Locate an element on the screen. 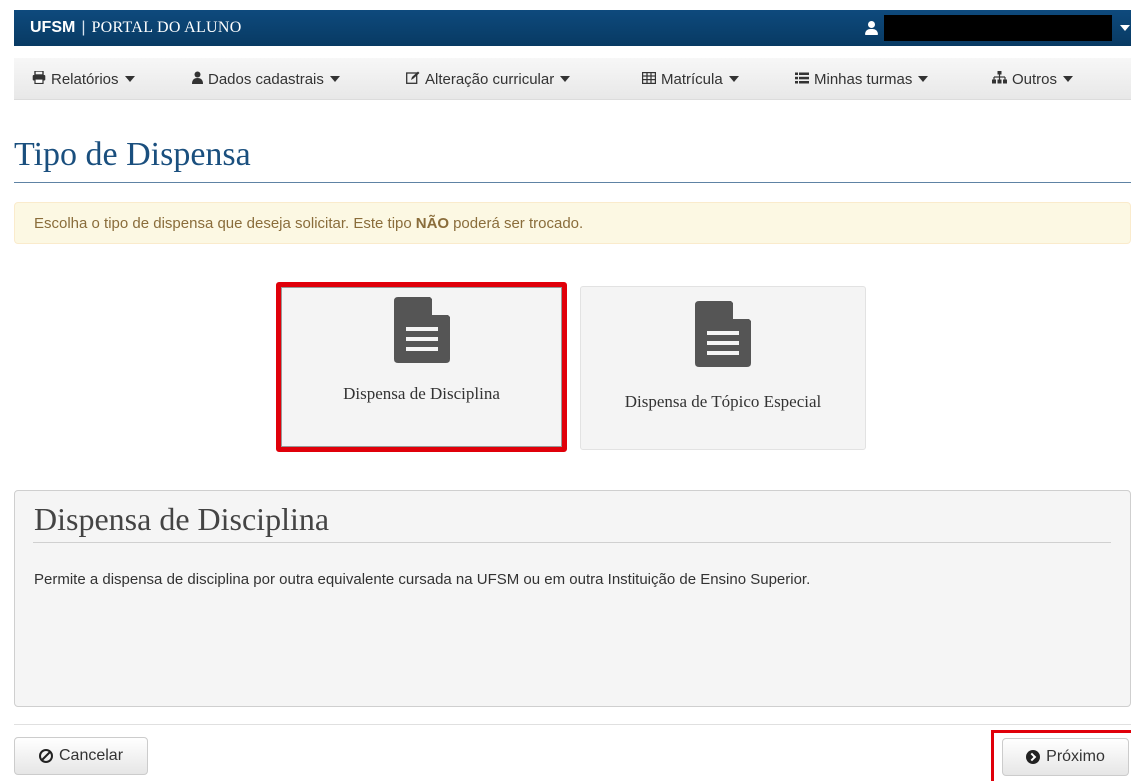 The image size is (1131, 781). menu-dados-cadastrais: Dados cadastrais is located at coordinates (266, 79).